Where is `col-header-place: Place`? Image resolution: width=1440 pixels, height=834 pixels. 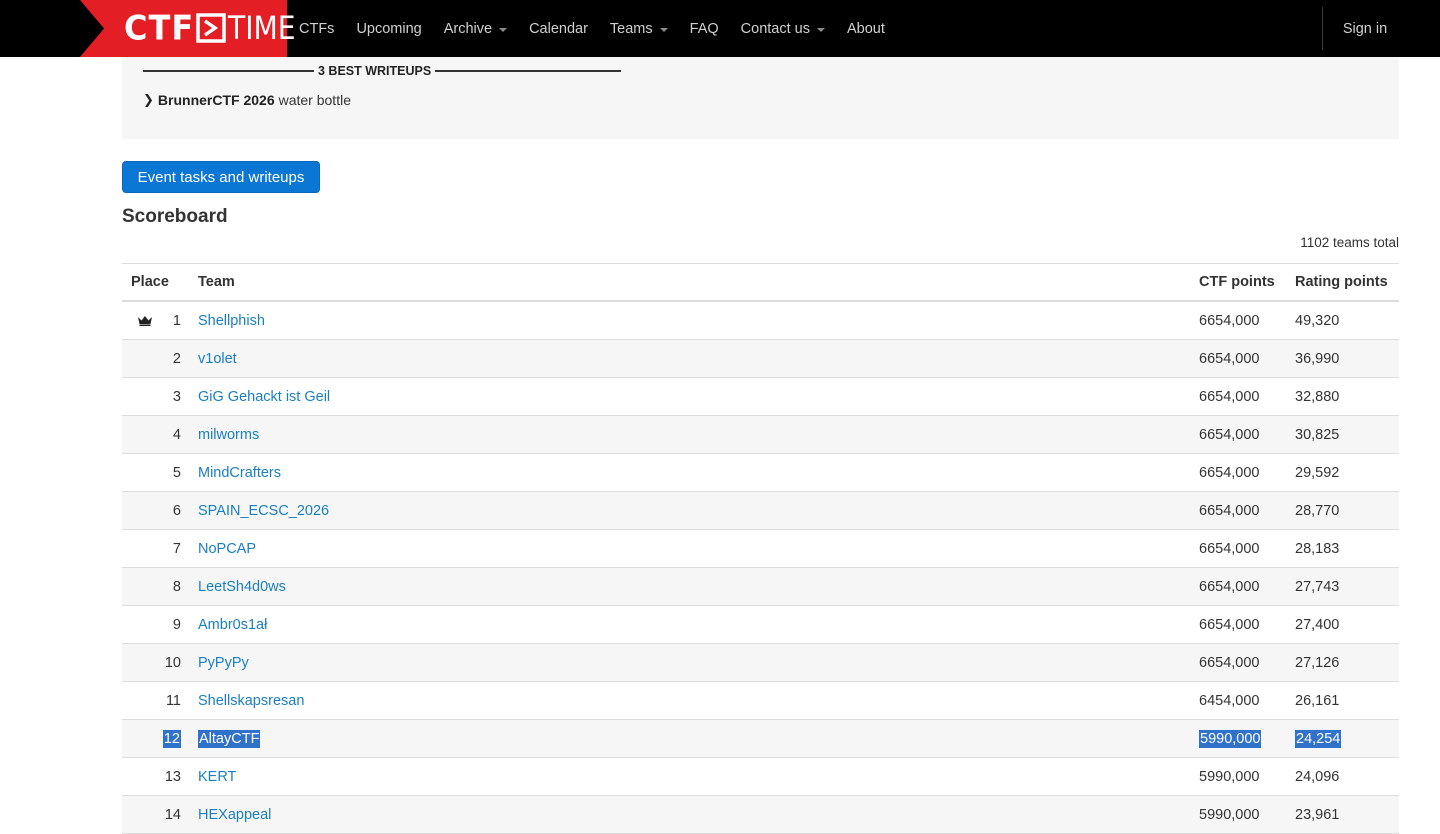
col-header-place: Place is located at coordinates (150, 282).